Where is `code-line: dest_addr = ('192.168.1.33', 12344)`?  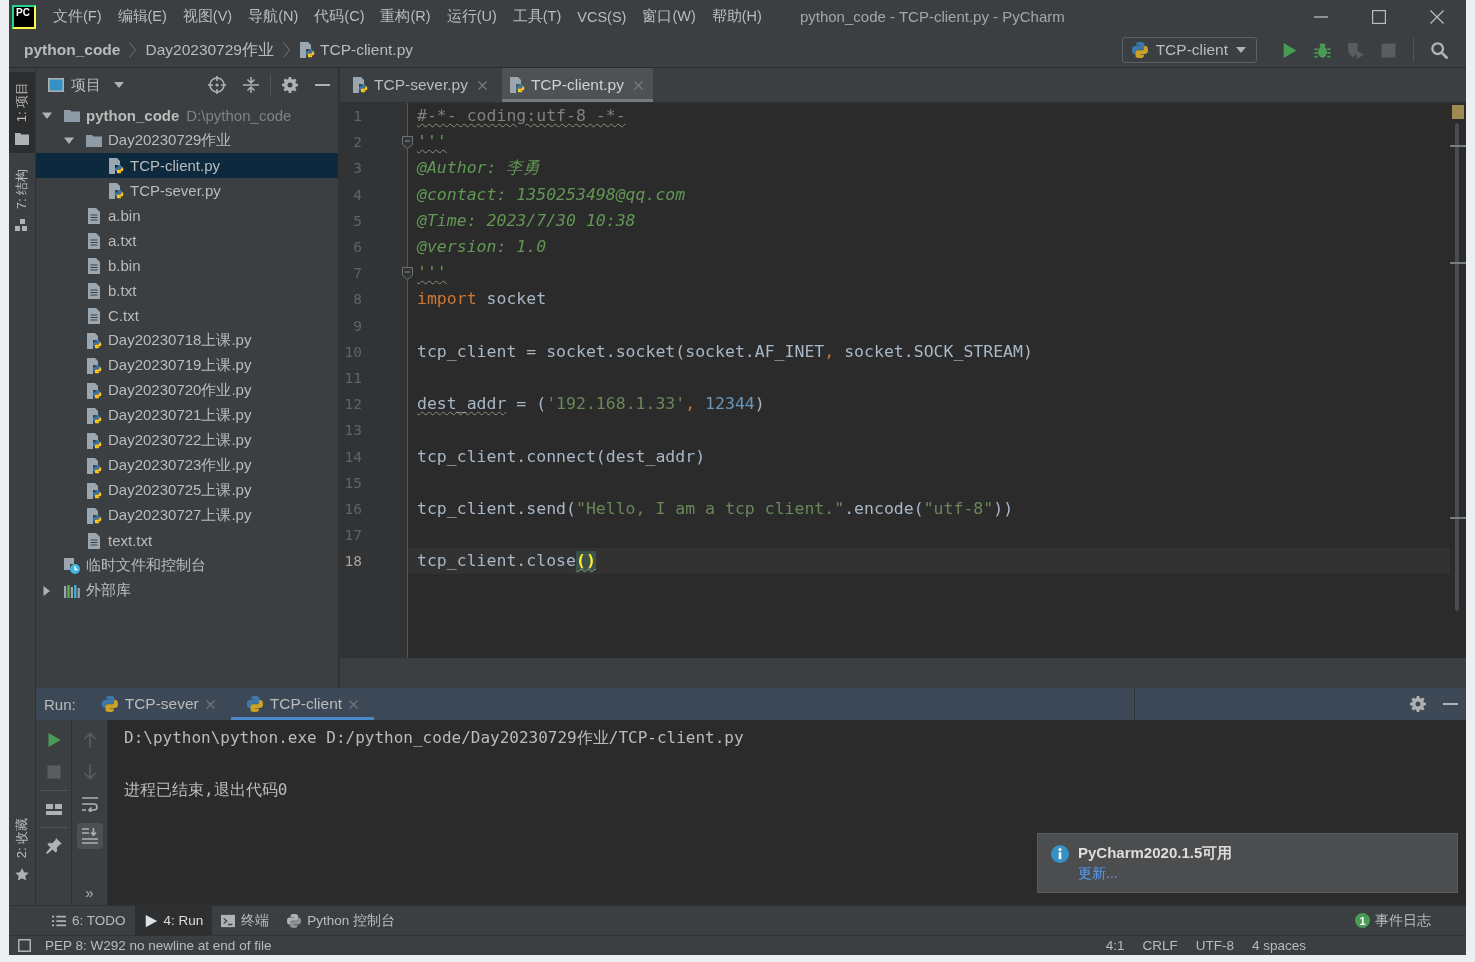
code-line: dest_addr = ('192.168.1.33', 12344) is located at coordinates (591, 404).